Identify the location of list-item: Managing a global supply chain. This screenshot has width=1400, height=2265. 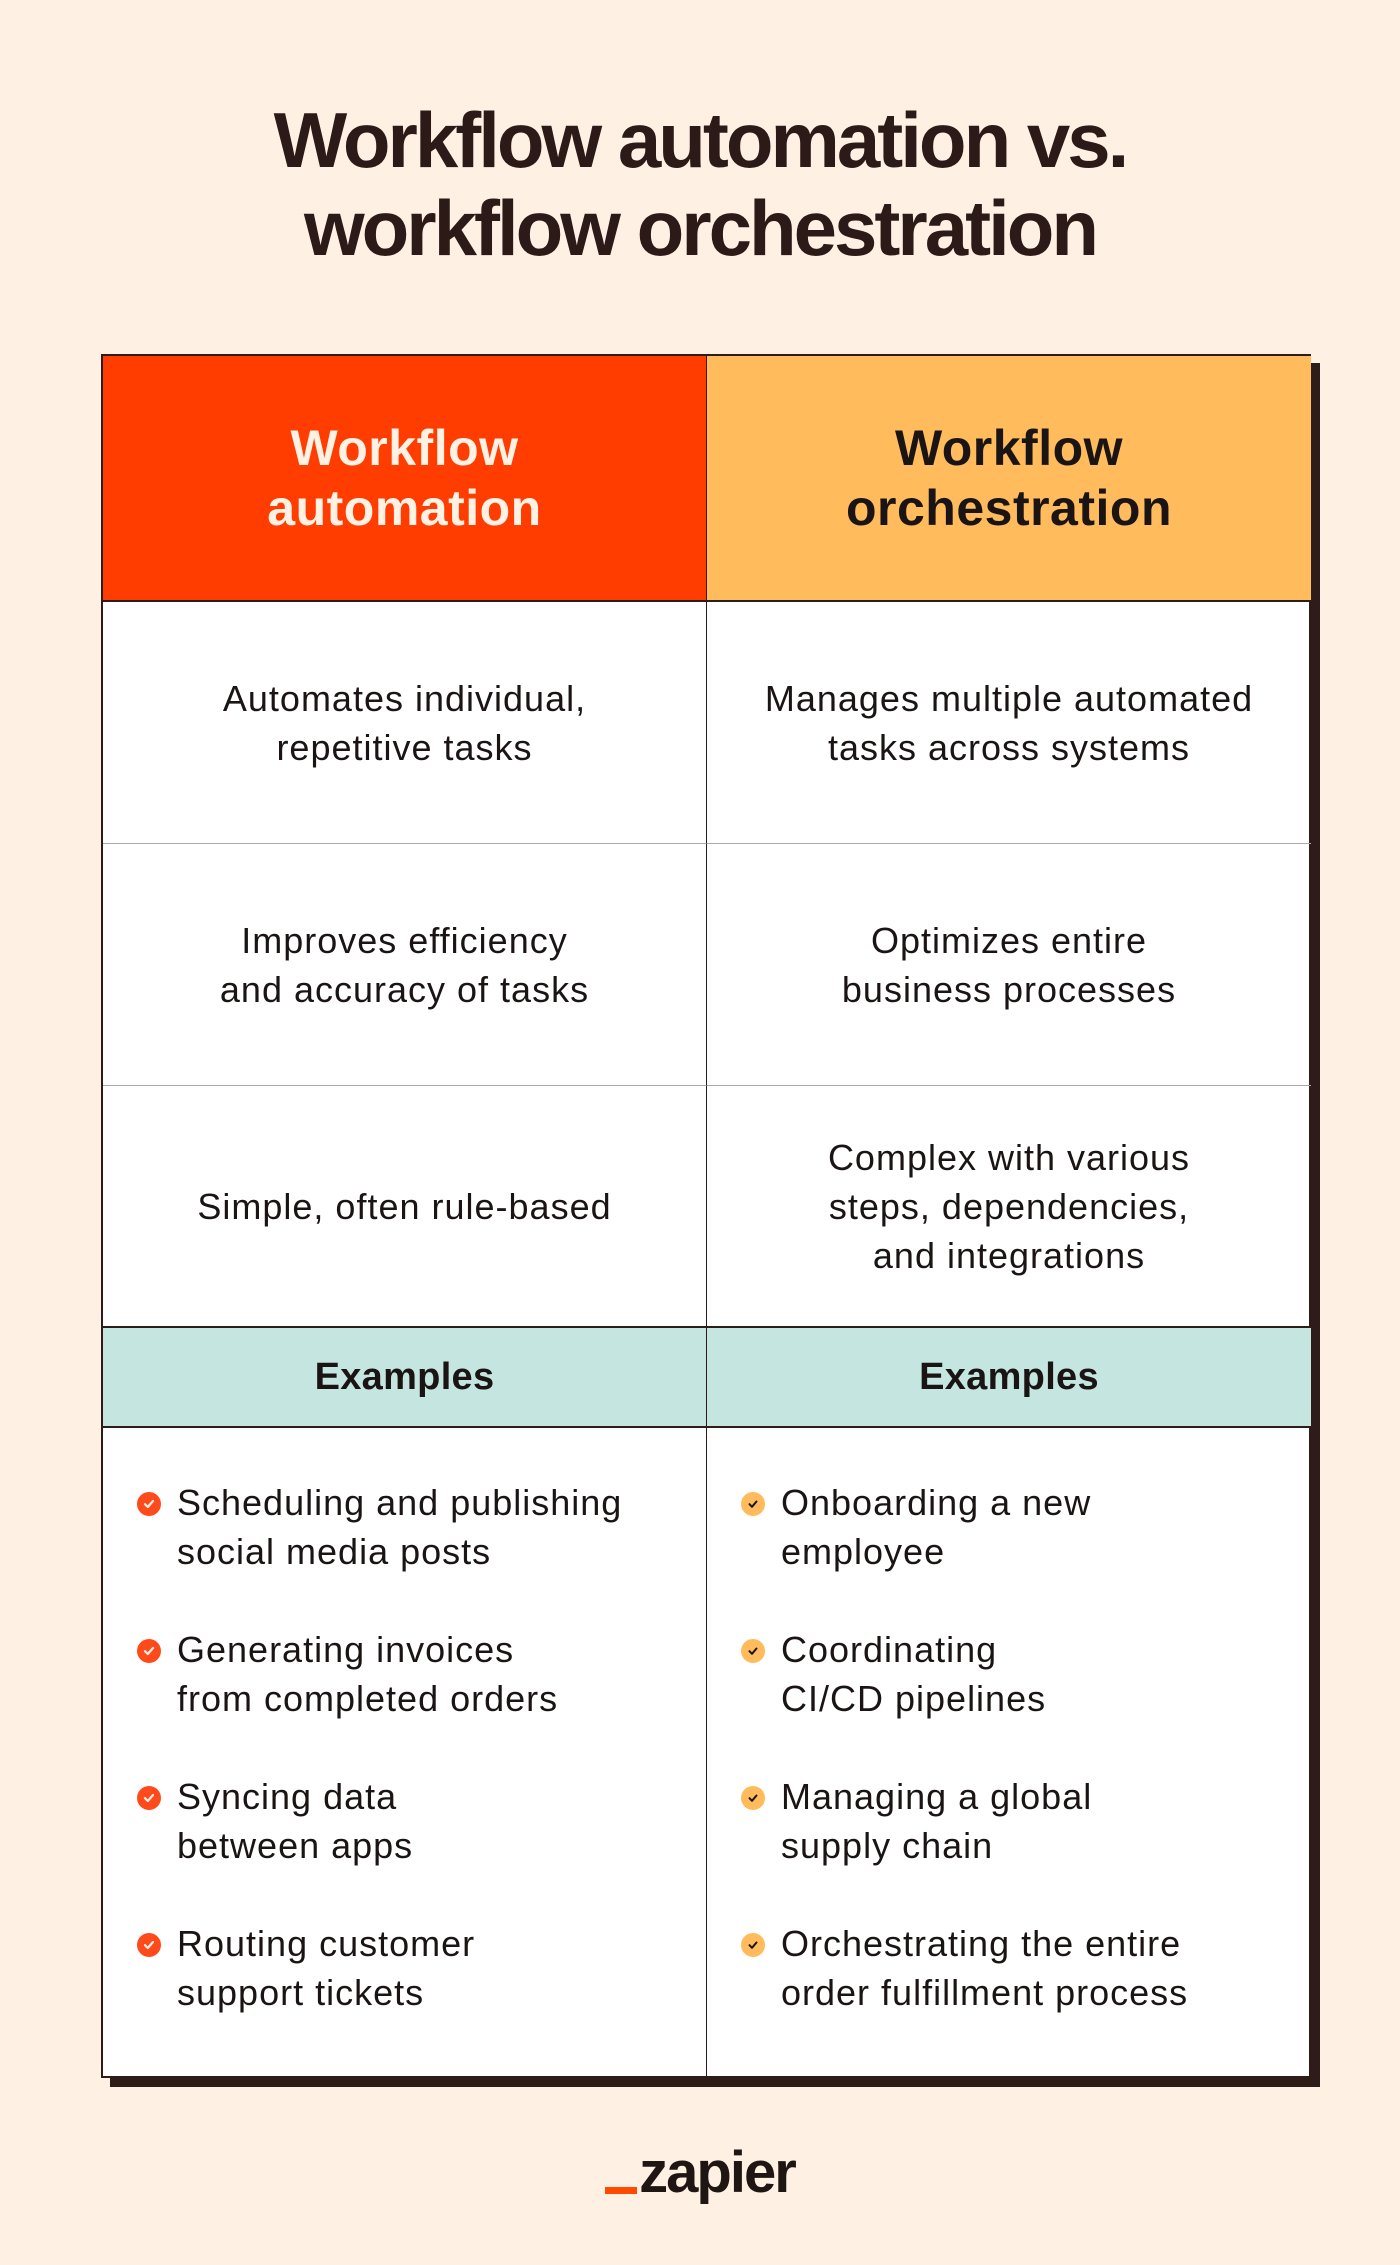
(963, 1821).